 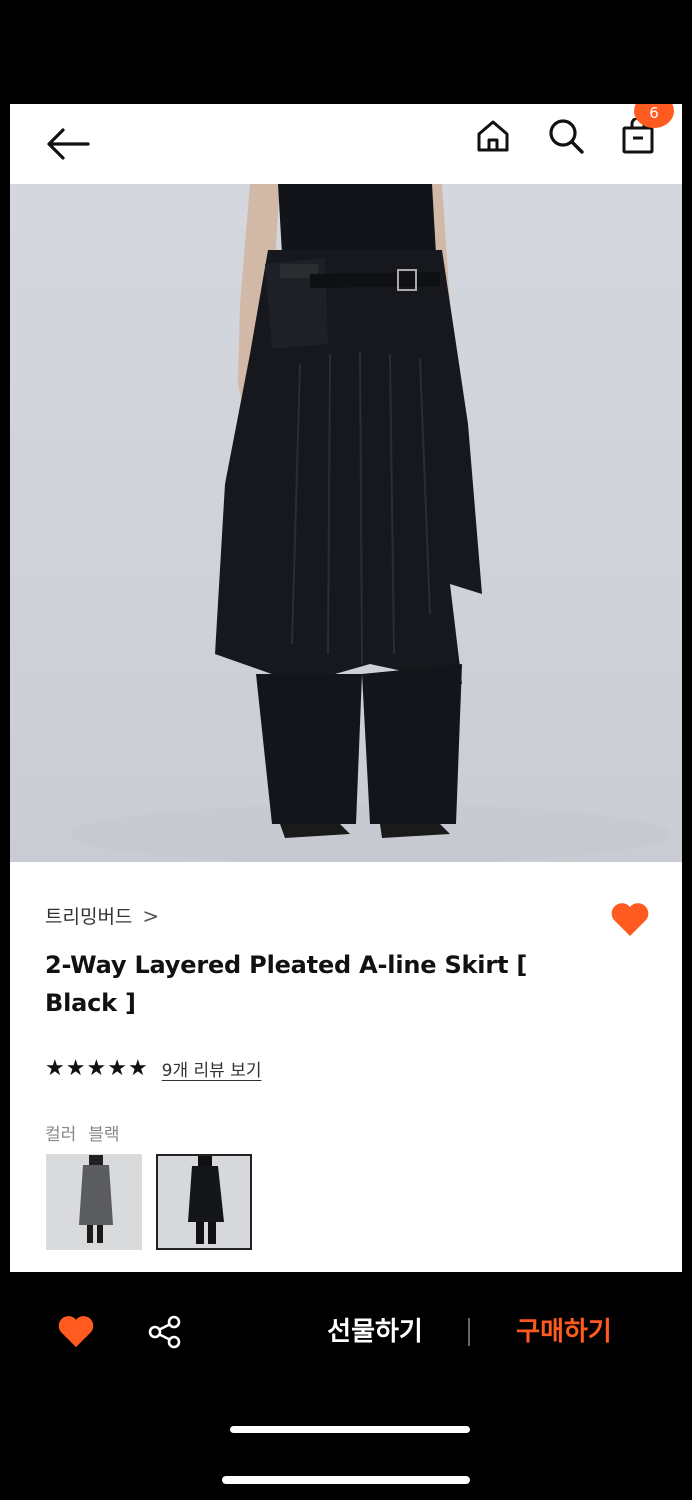 I want to click on bottom-wishlist-button, so click(x=76, y=1332).